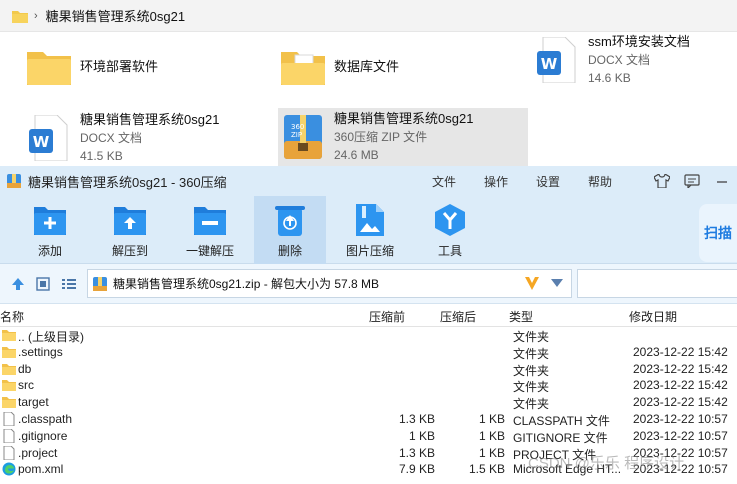 This screenshot has height=484, width=737. Describe the element at coordinates (26, 385) in the screenshot. I see `row-name: src` at that location.